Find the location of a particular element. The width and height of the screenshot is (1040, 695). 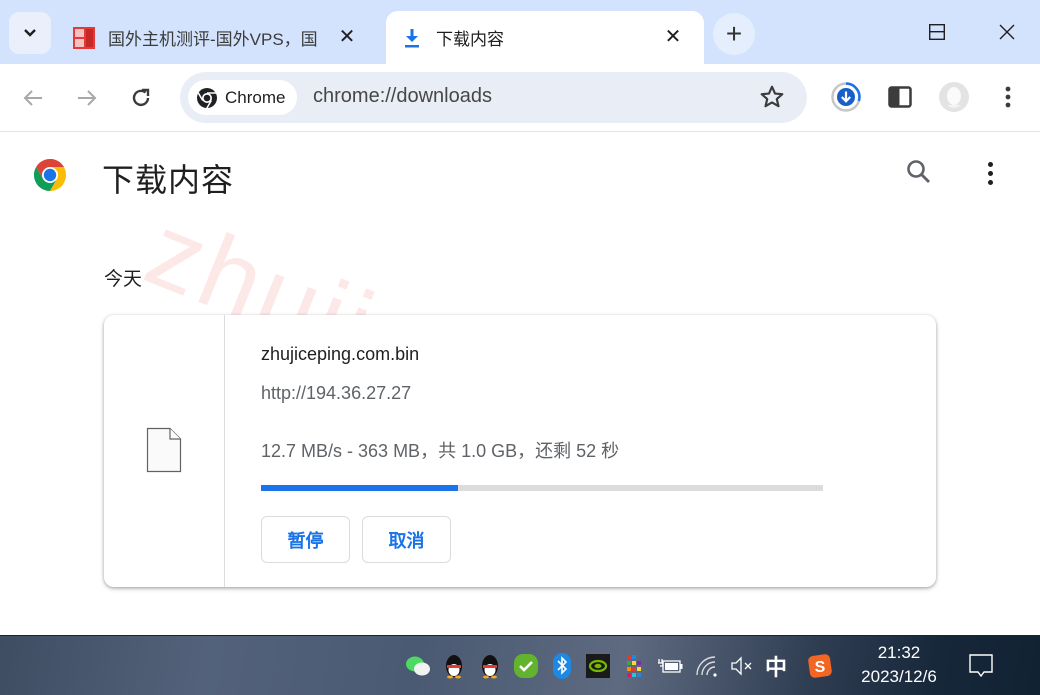

file-icon is located at coordinates (164, 452).